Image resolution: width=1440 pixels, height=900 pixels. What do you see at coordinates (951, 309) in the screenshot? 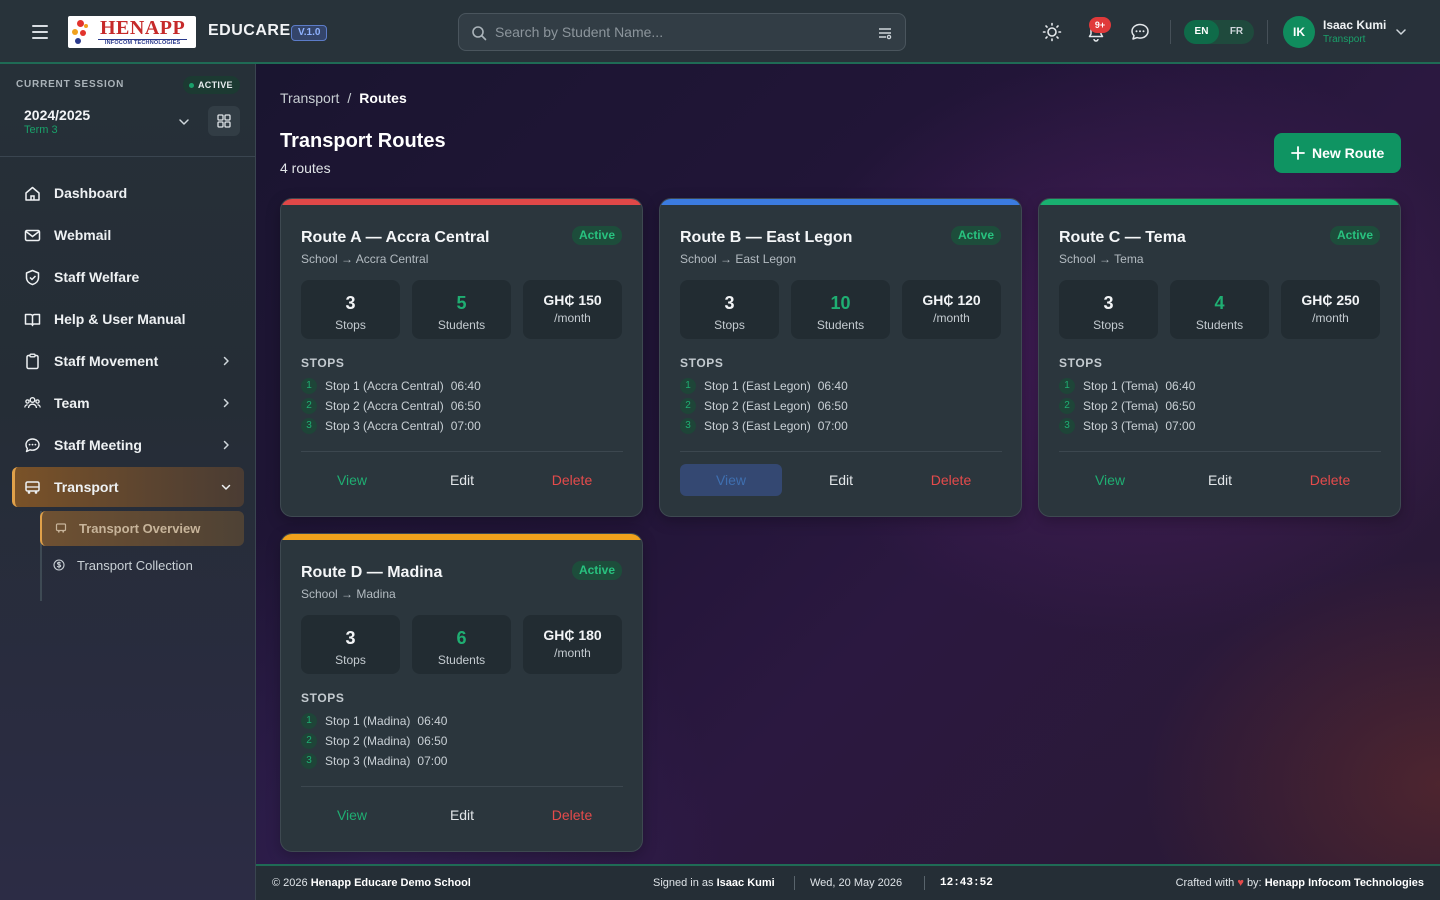
I see `stat-fee: GH₵ 120/month` at bounding box center [951, 309].